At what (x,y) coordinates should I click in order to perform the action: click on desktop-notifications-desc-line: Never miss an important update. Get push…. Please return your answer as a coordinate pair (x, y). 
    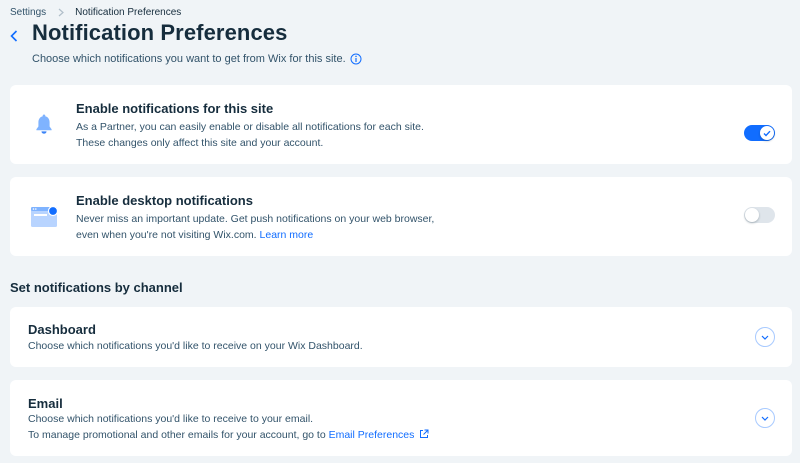
    Looking at the image, I should click on (255, 219).